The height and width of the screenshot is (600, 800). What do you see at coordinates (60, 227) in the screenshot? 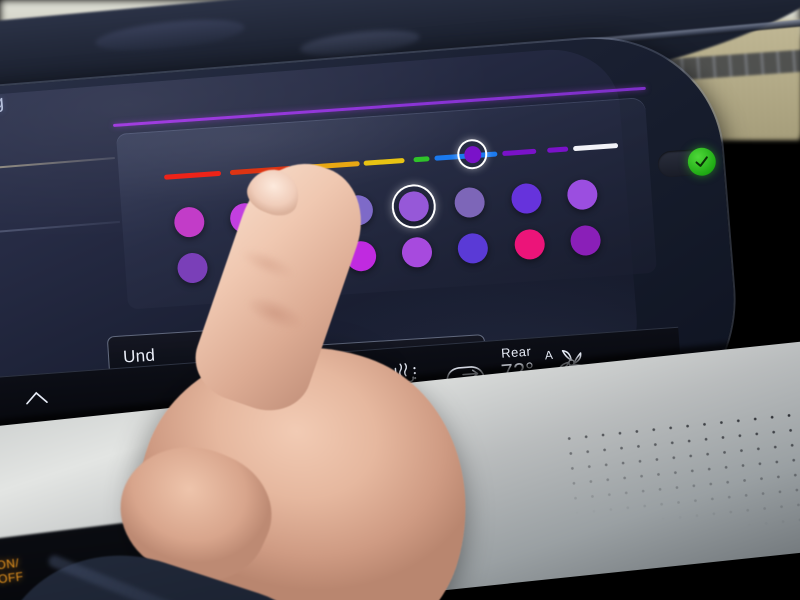
I see `menu-divider-bottom` at bounding box center [60, 227].